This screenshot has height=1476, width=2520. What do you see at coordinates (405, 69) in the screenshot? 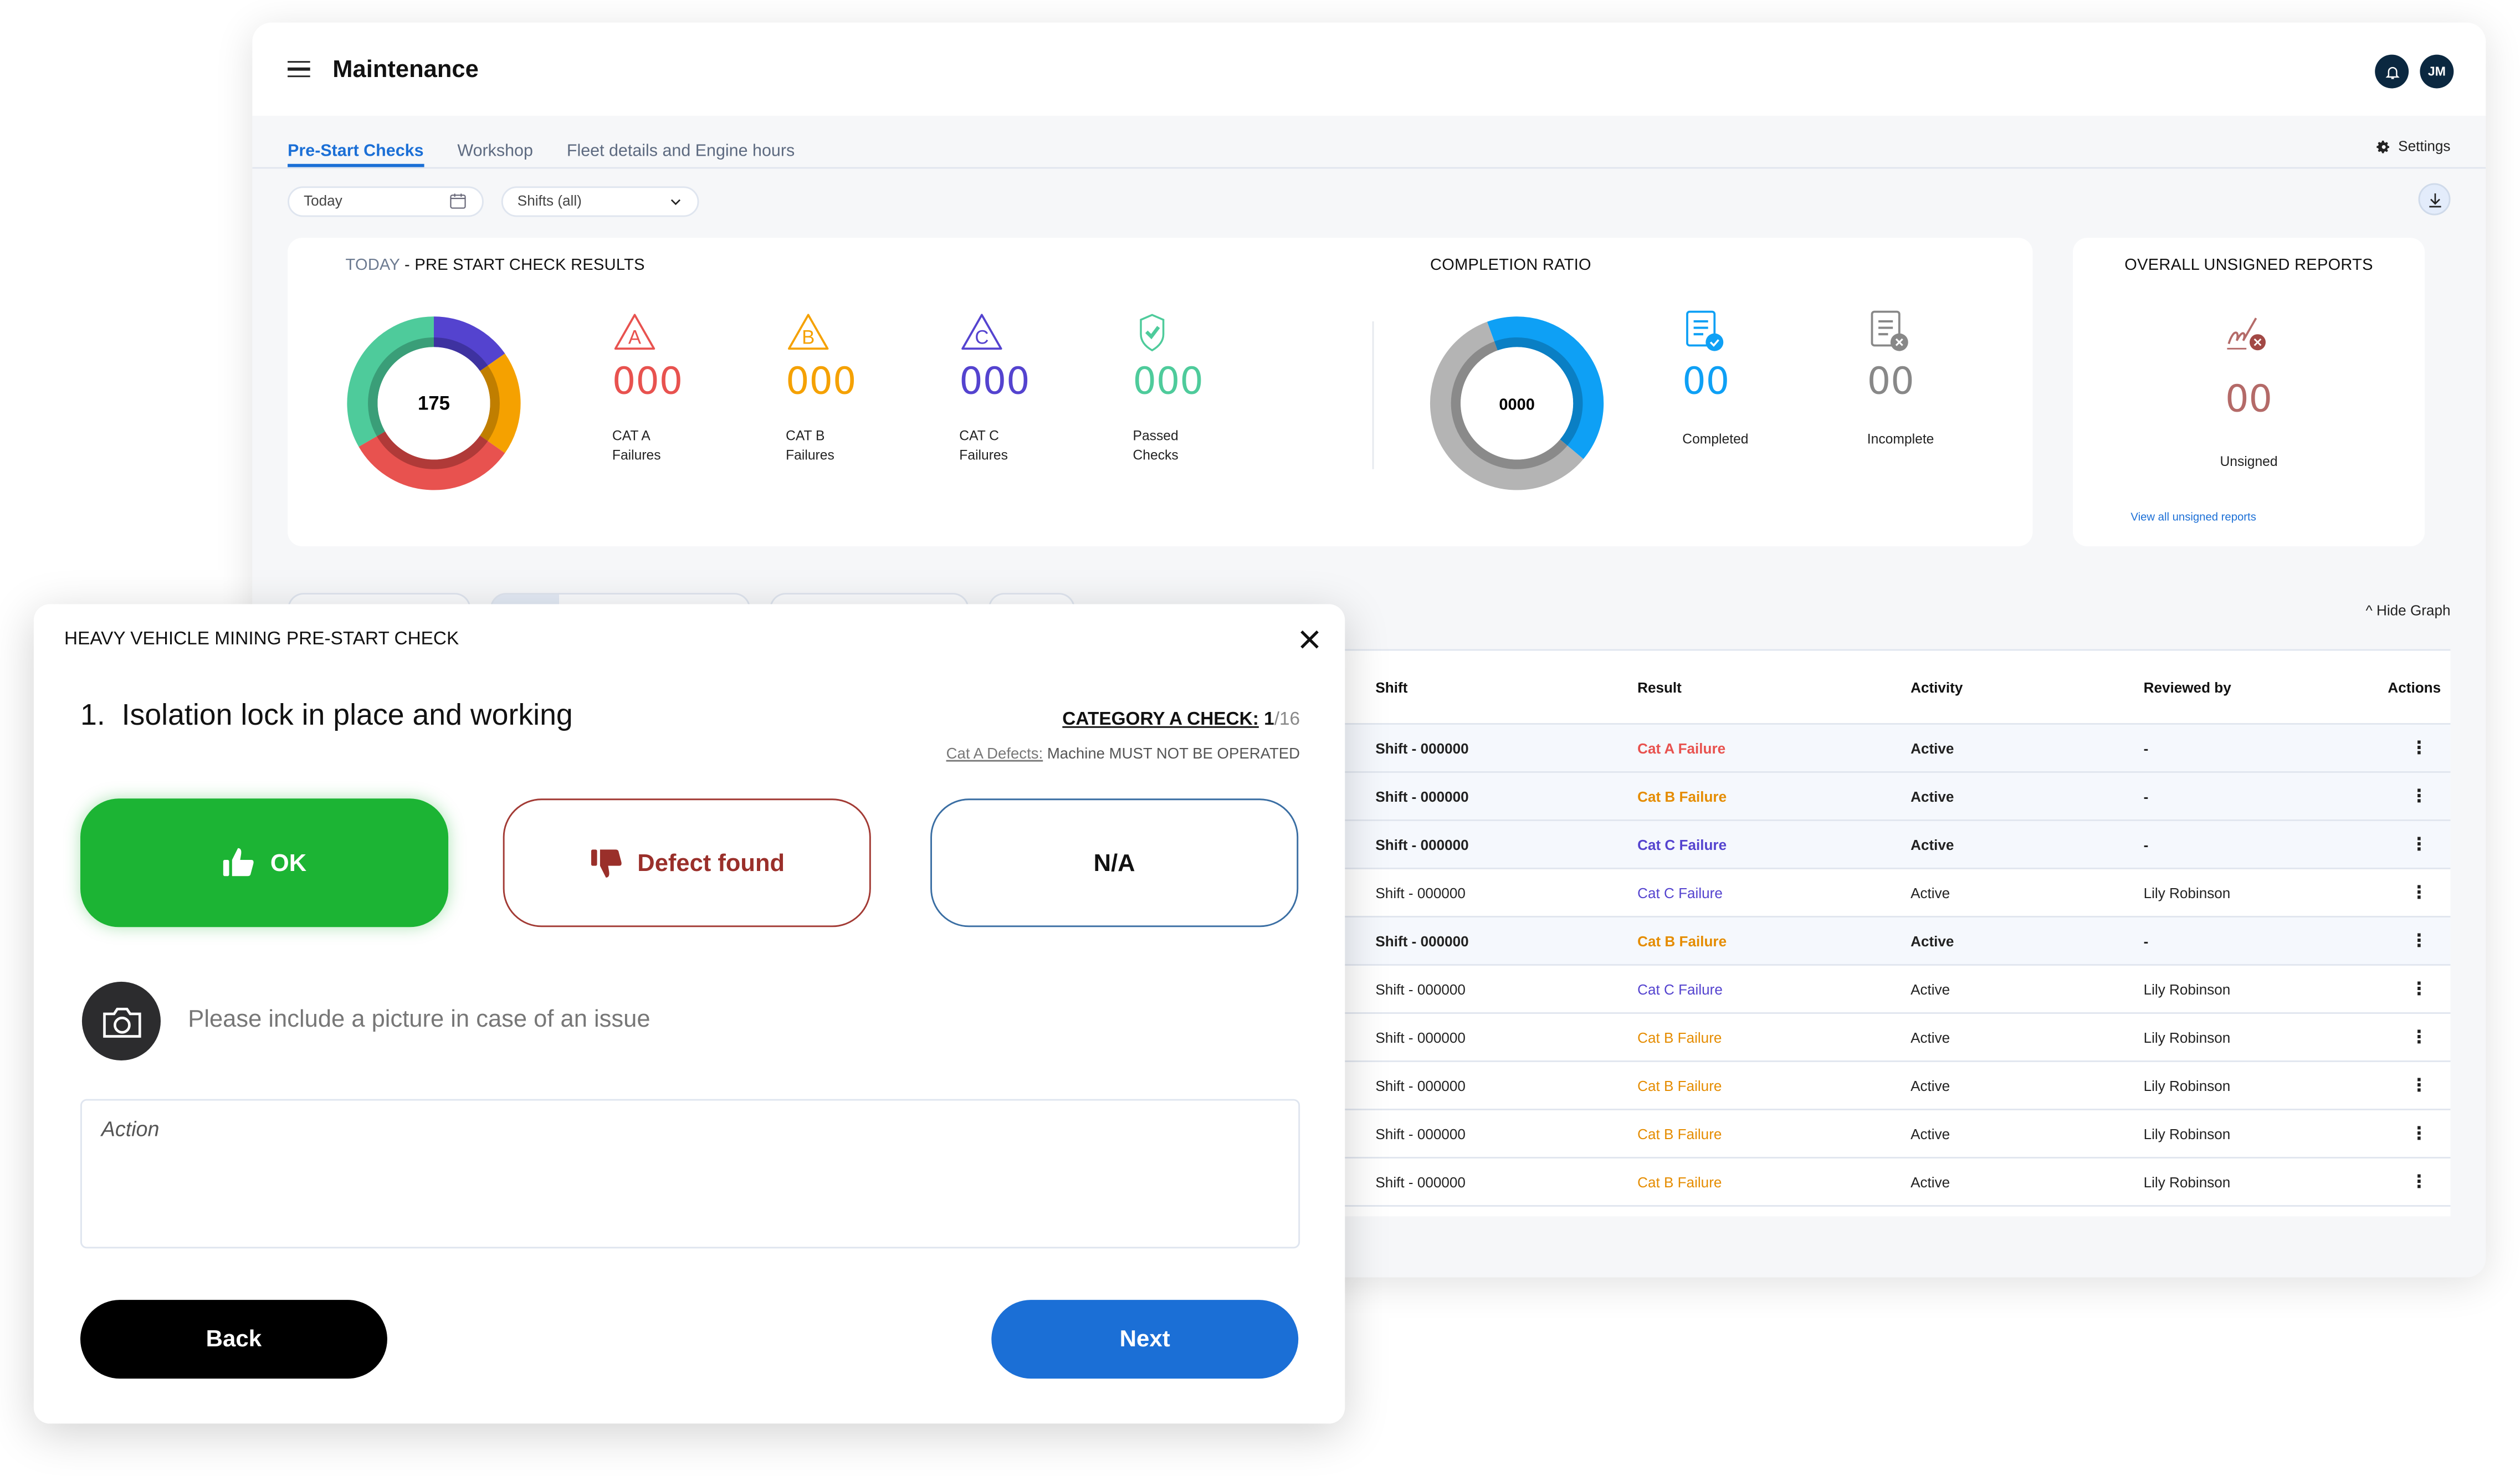
I see `app-title: Maintenance` at bounding box center [405, 69].